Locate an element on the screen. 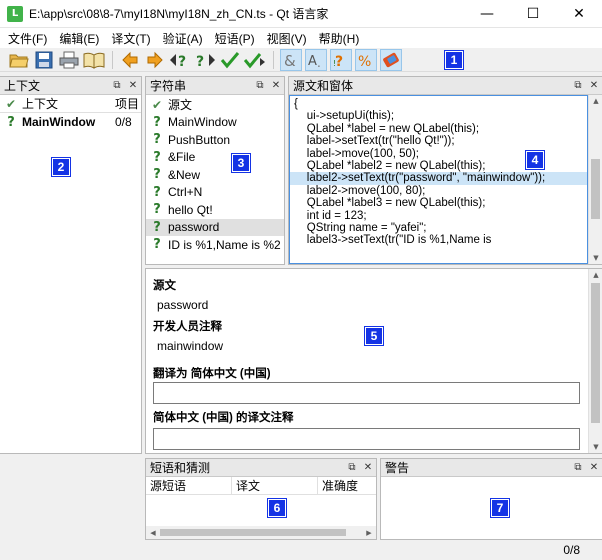 The height and width of the screenshot is (560, 602). column-header-accuracy: 准确度 is located at coordinates (347, 485).